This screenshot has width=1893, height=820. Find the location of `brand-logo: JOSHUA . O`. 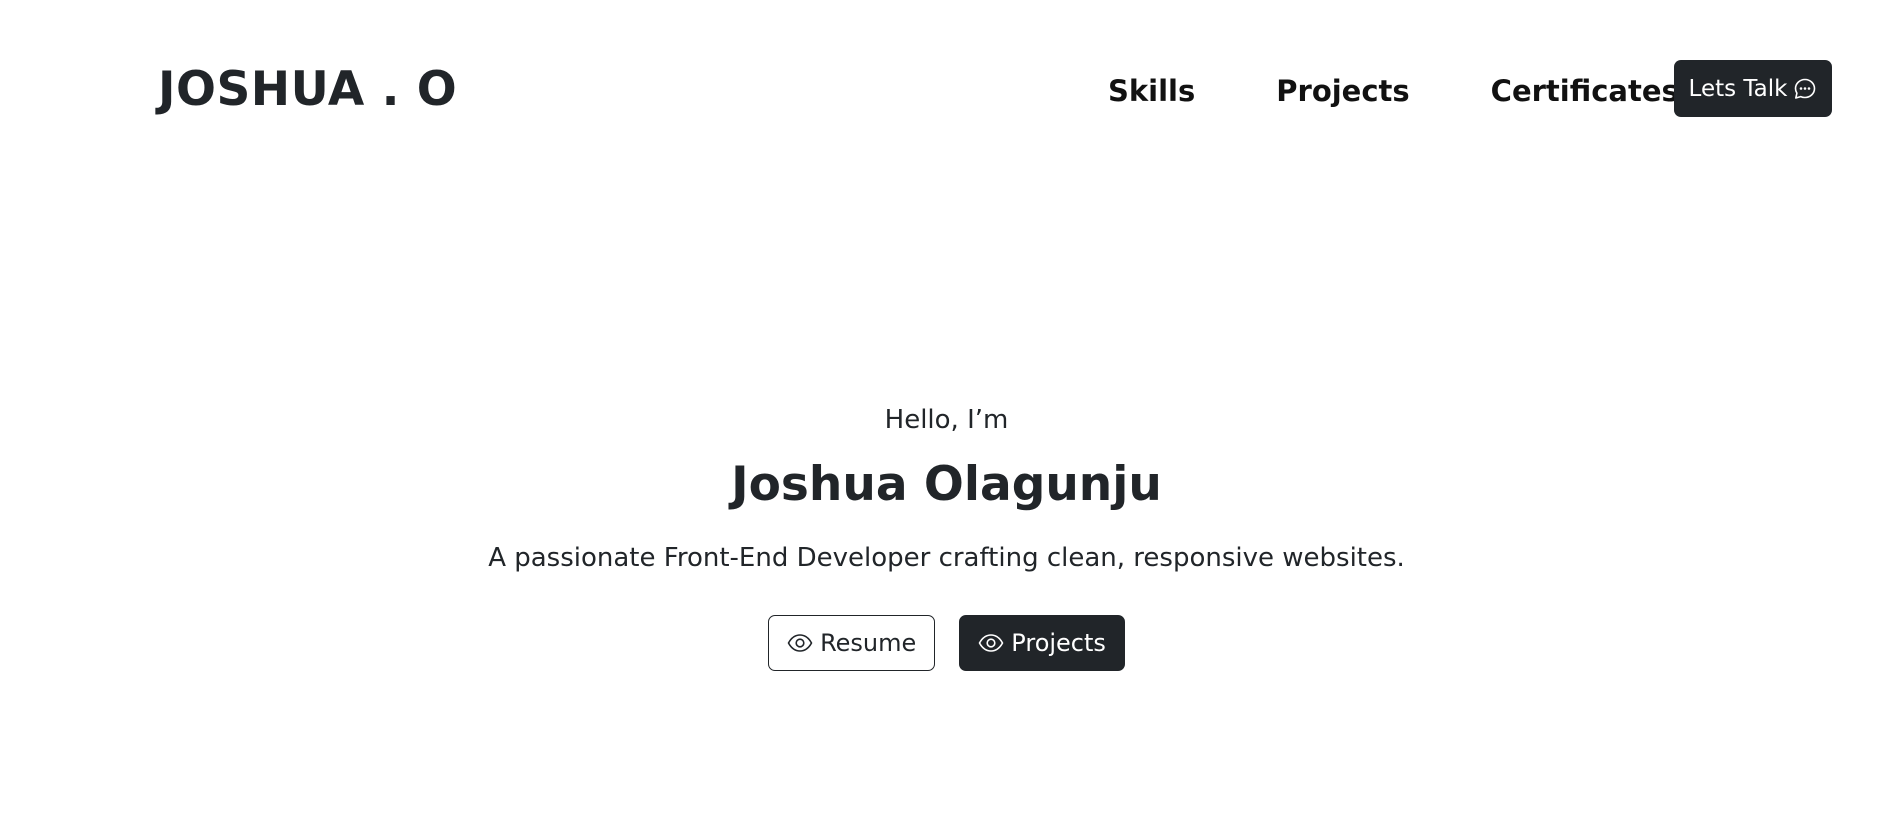

brand-logo: JOSHUA . O is located at coordinates (307, 90).